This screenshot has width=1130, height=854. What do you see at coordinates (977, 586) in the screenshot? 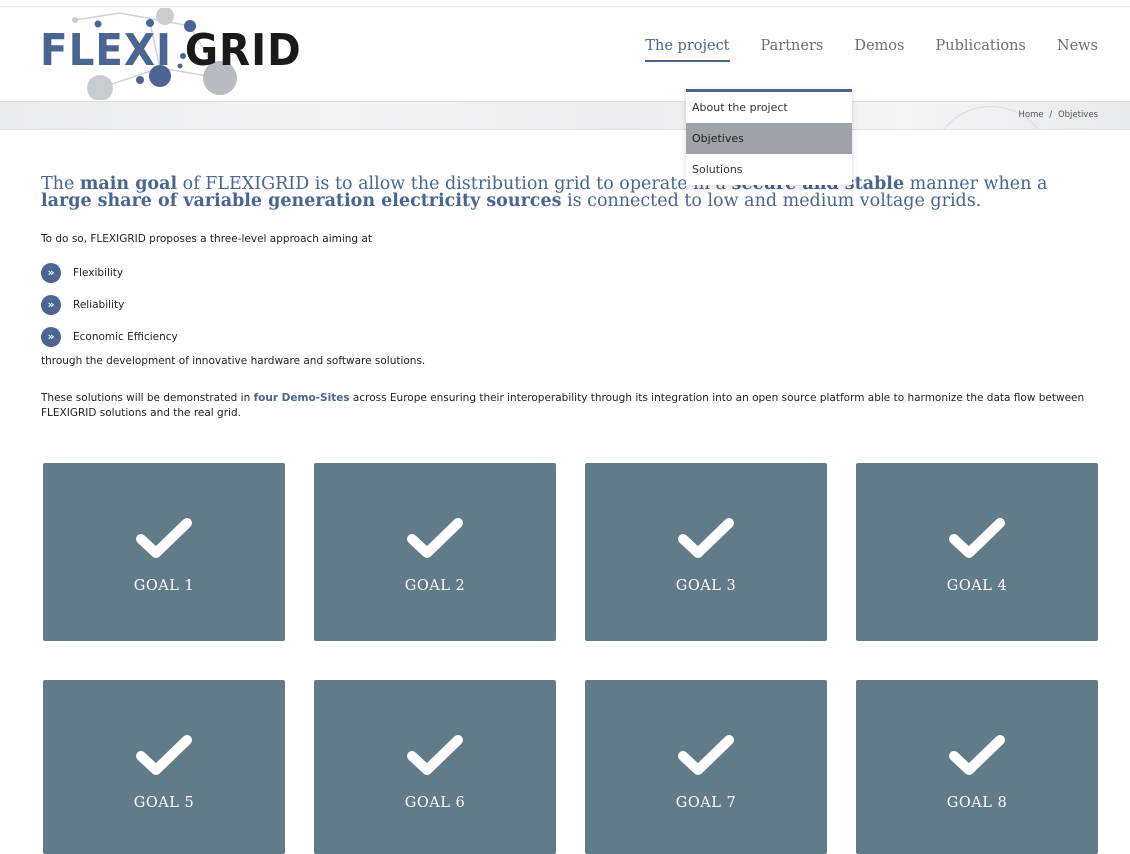
I see `goal-label: GOAL 4` at bounding box center [977, 586].